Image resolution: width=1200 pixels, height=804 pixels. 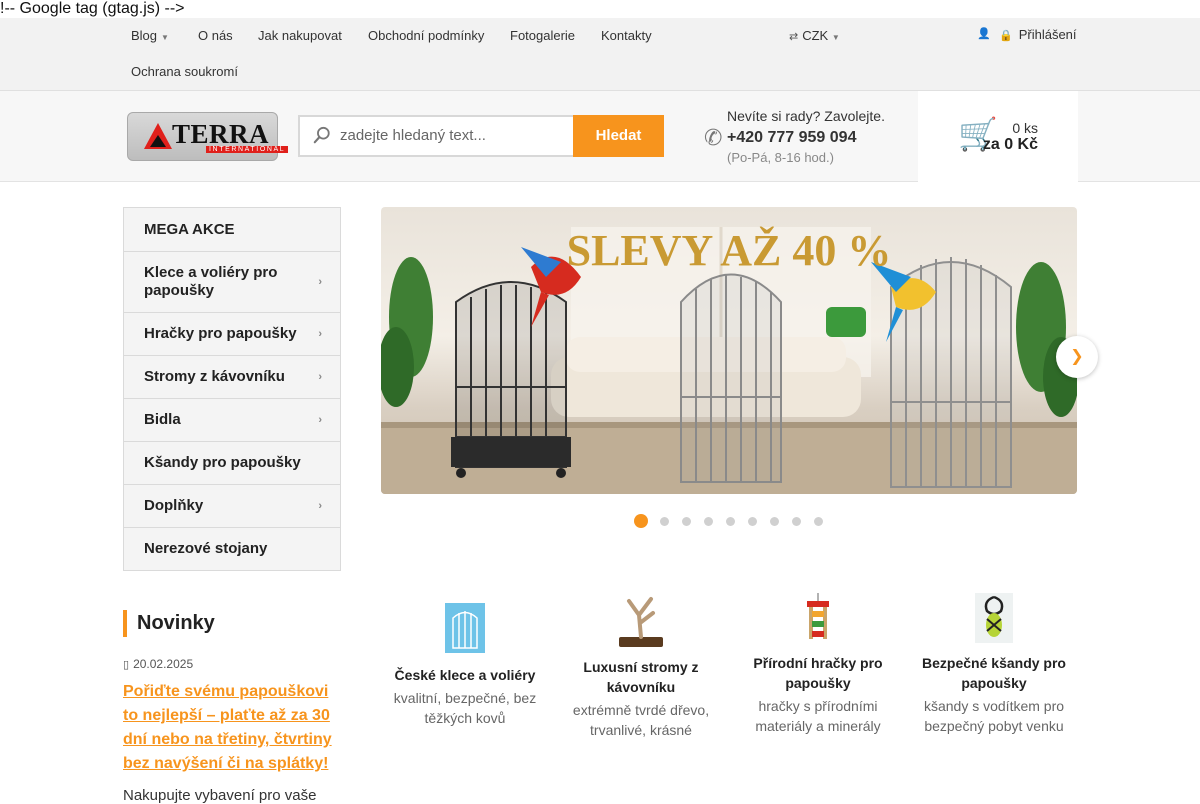 I want to click on search-form: Hledat, so click(x=481, y=136).